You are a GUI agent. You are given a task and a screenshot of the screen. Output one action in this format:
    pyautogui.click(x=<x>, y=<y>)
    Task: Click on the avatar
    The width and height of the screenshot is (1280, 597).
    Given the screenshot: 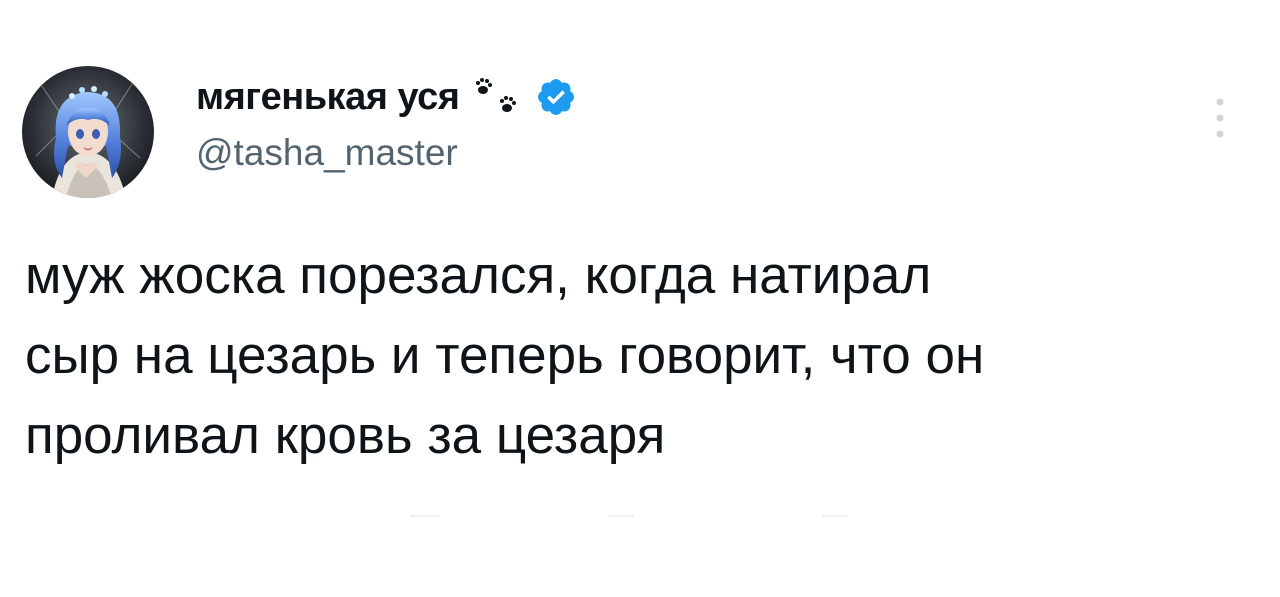 What is the action you would take?
    pyautogui.click(x=88, y=132)
    